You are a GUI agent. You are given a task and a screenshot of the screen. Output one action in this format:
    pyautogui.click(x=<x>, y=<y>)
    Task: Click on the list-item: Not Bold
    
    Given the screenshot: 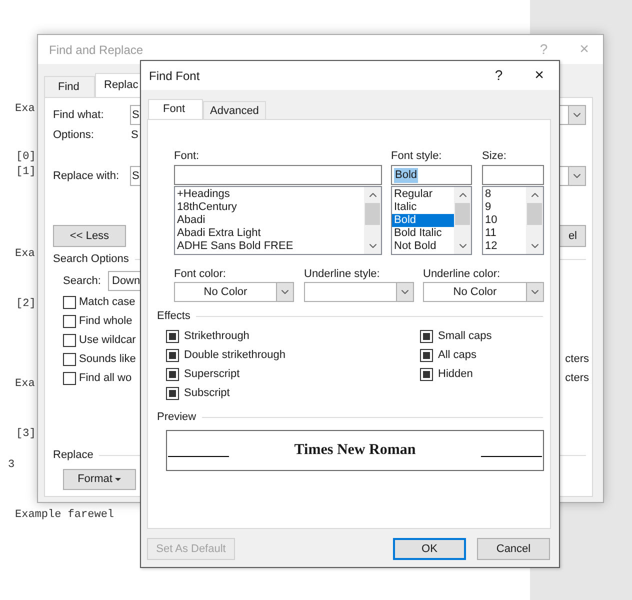 What is the action you would take?
    pyautogui.click(x=423, y=246)
    